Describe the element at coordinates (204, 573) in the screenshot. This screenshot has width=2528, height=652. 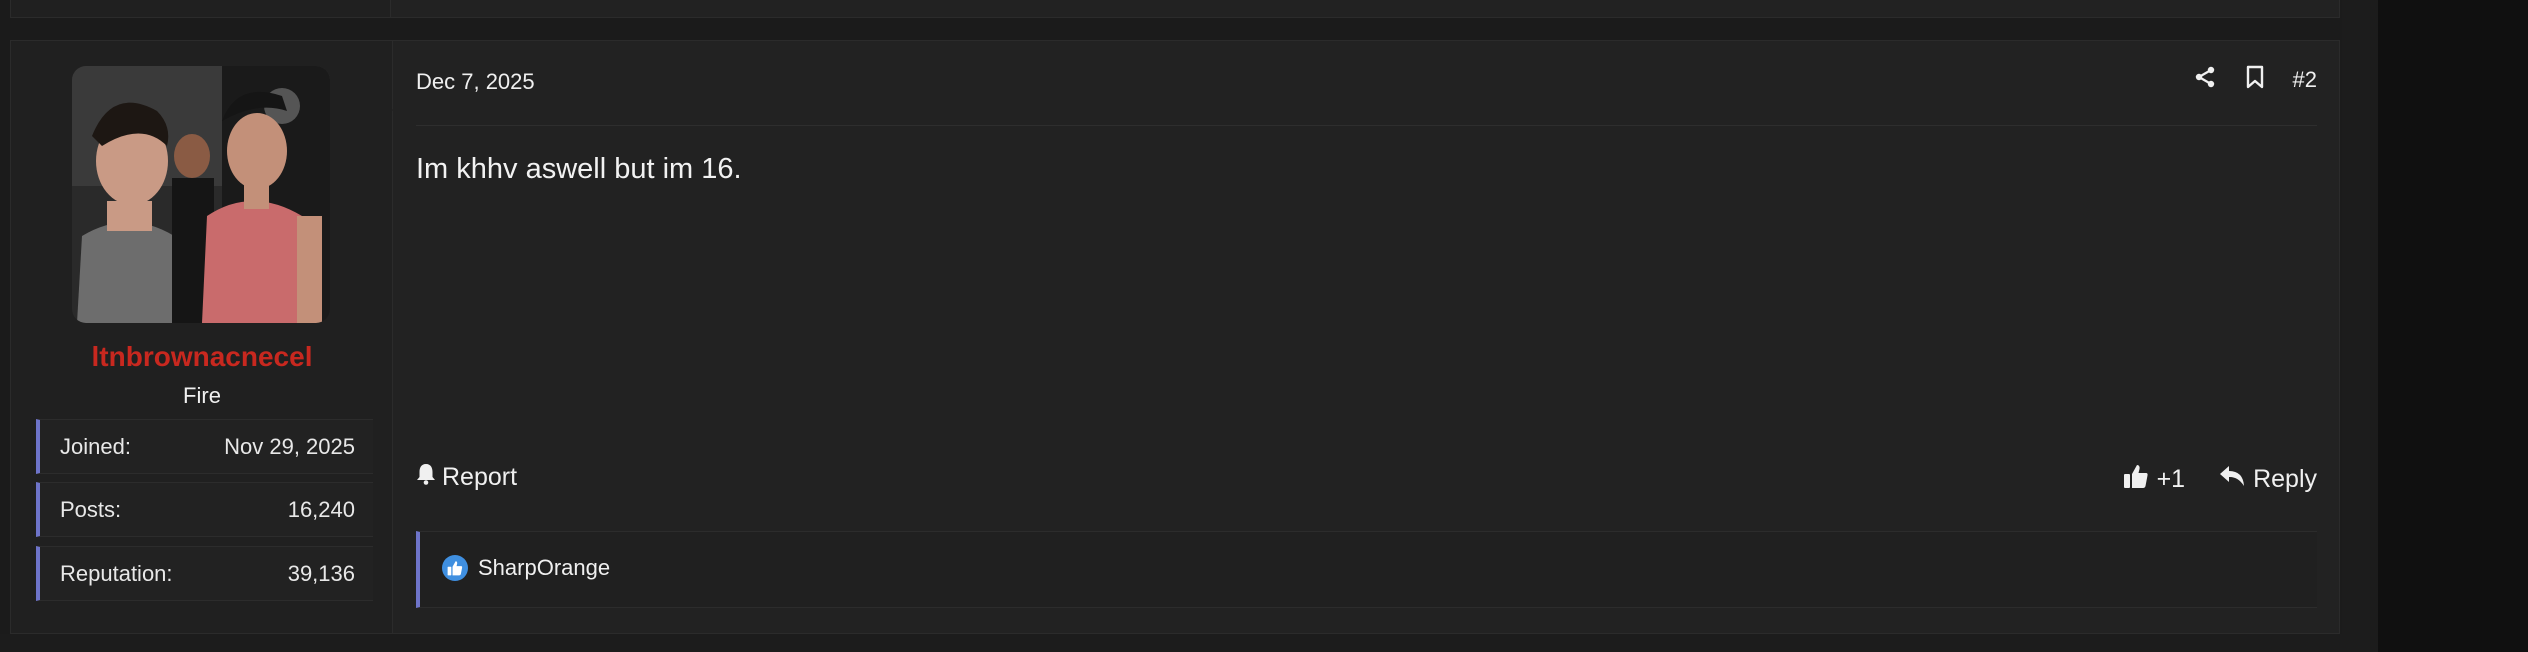
I see `stat-reputation: Reputation: 39,136` at that location.